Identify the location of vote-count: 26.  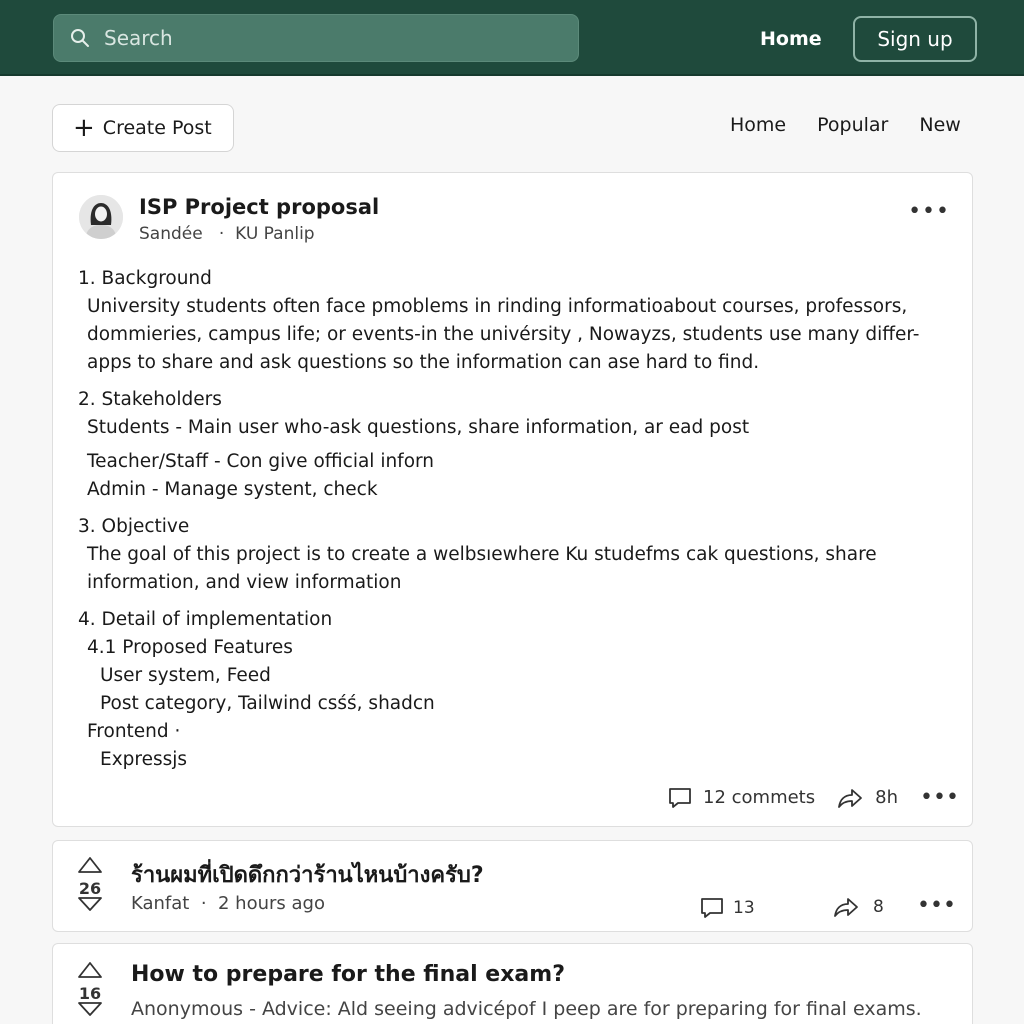
(90, 888).